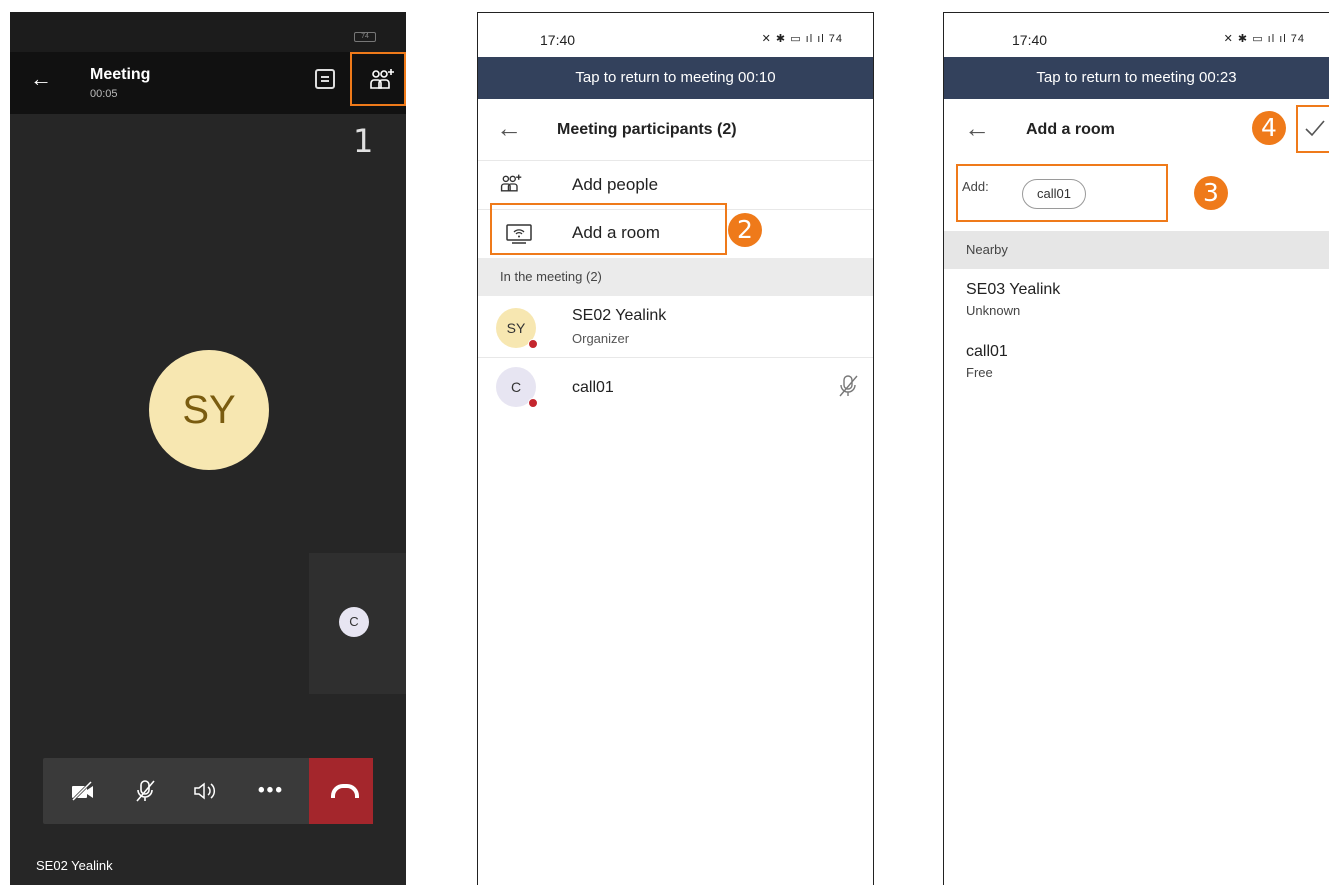  I want to click on room-name: SE03 Yealink, so click(1013, 289).